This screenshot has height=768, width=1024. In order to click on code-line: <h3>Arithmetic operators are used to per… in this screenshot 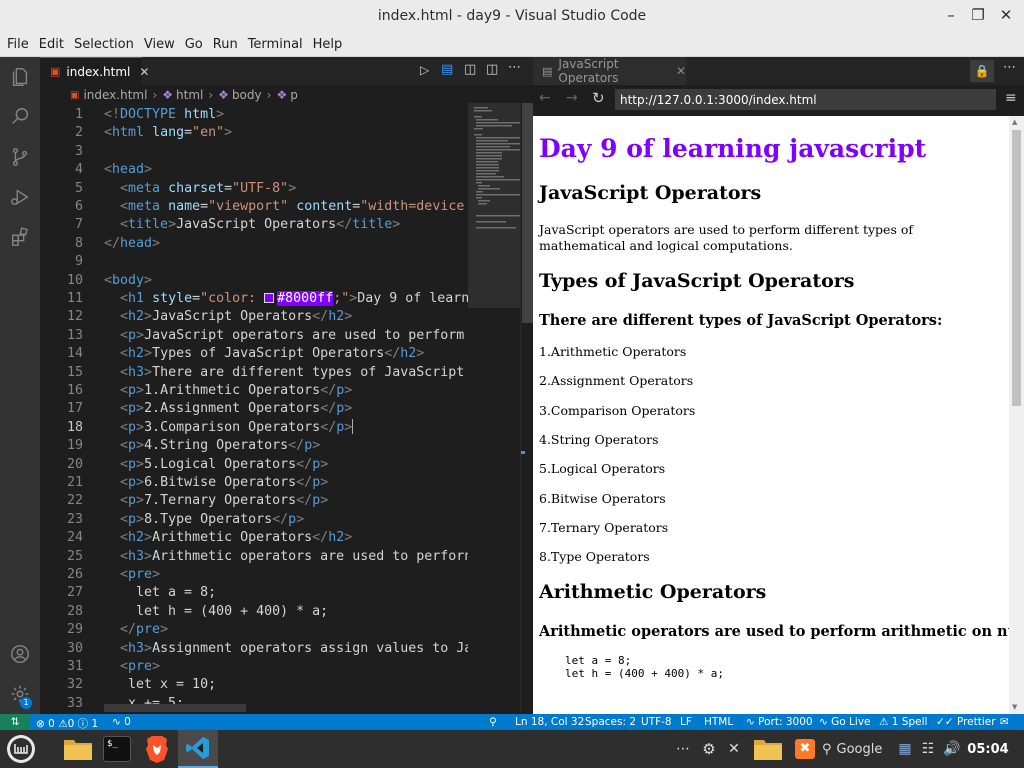, I will do `click(286, 557)`.